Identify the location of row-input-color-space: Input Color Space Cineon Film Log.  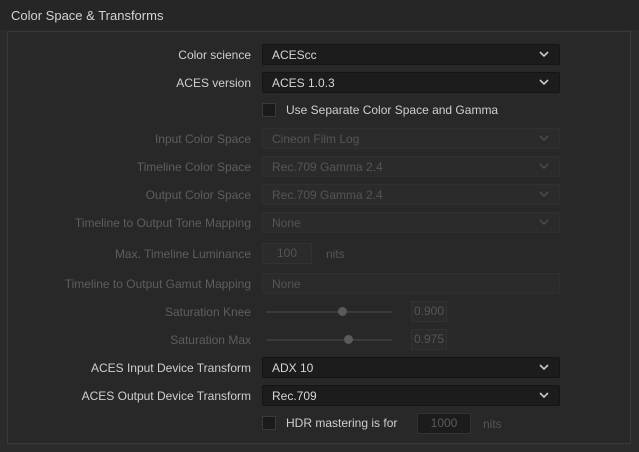
(319, 139).